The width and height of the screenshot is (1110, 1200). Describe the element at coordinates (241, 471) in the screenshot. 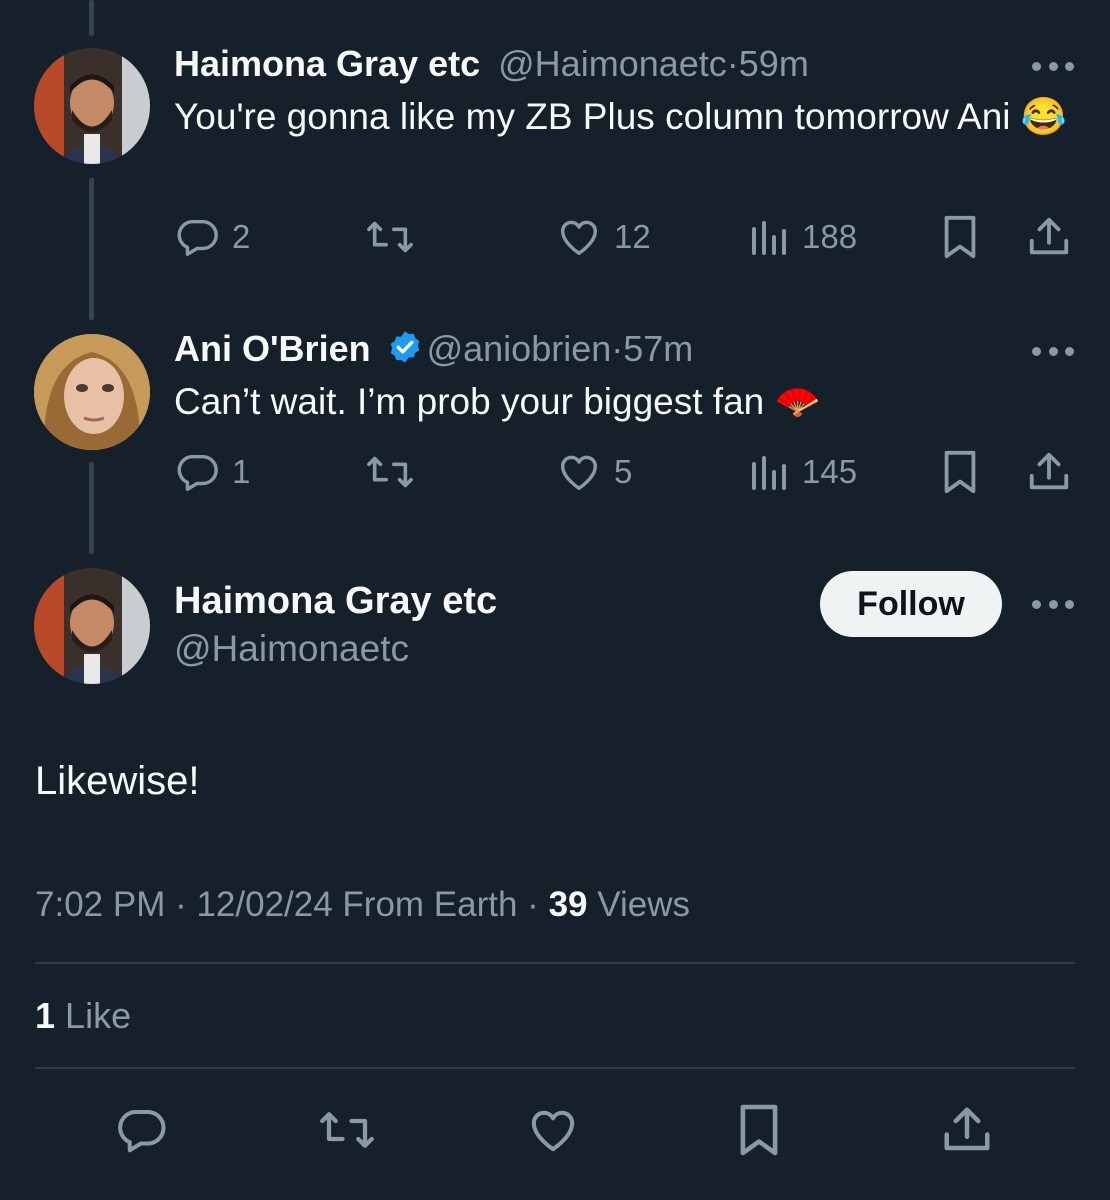

I see `reply-count: 1` at that location.